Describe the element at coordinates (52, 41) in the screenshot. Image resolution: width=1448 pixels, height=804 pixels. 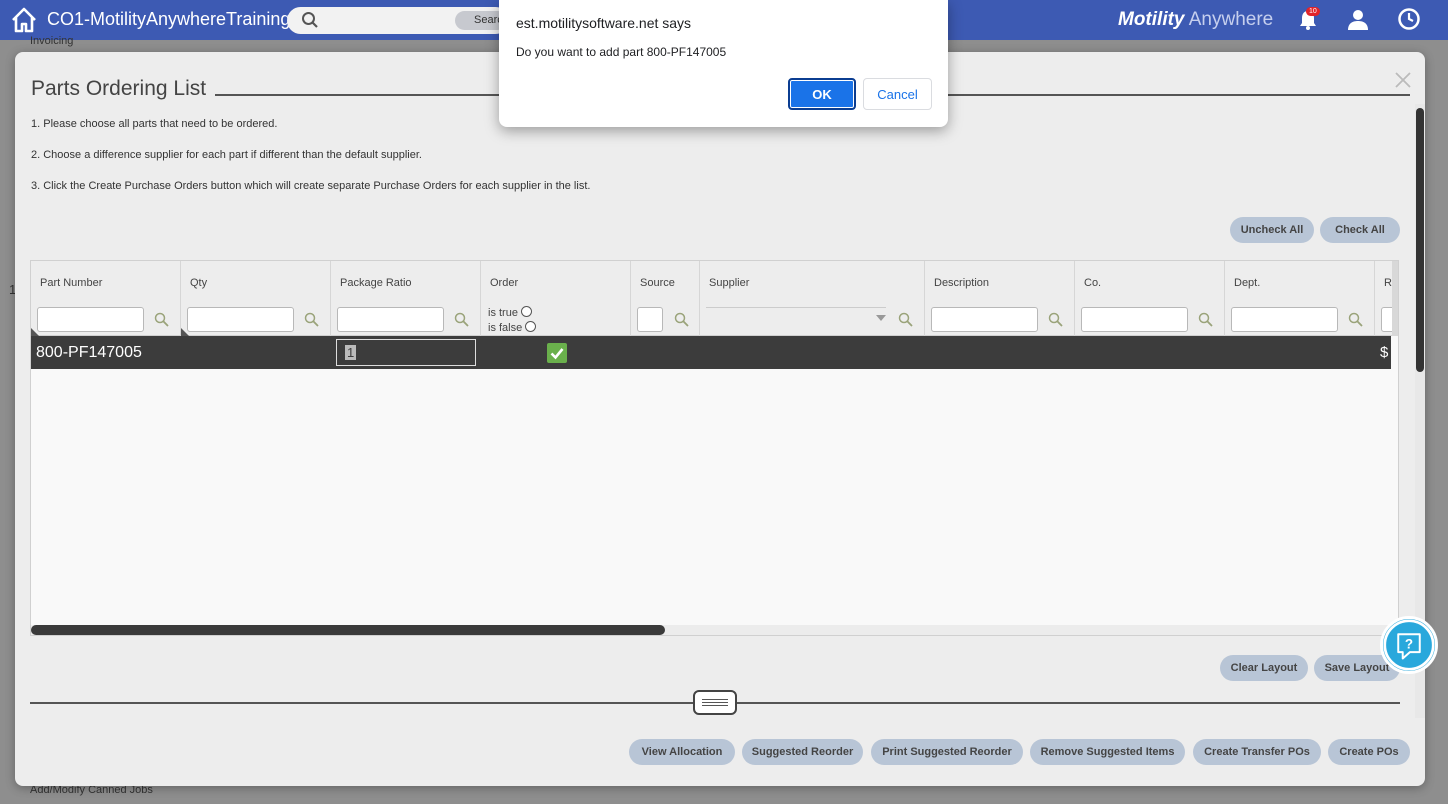
I see `background-menu-text: Invoicing` at that location.